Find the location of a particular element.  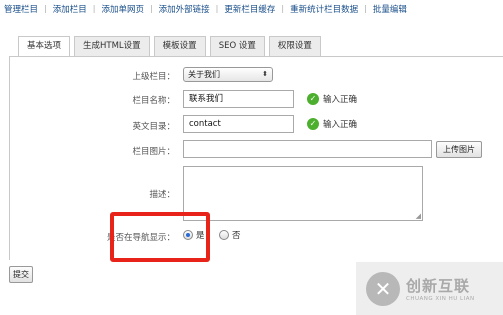

brand-logo-icon: ✕ is located at coordinates (383, 288).